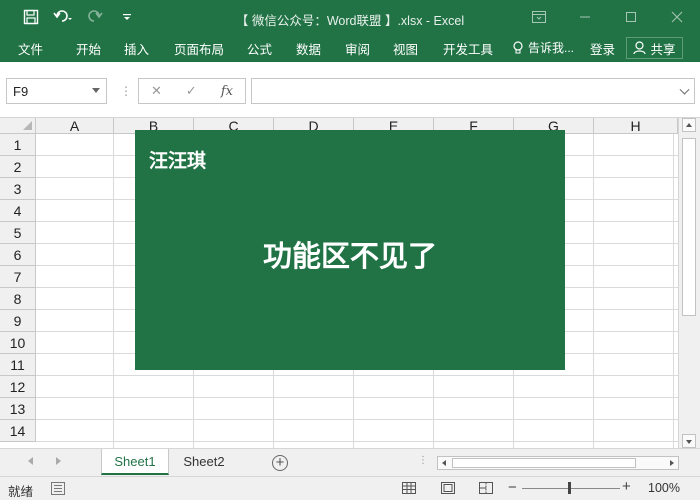 The image size is (700, 500). What do you see at coordinates (204, 462) in the screenshot?
I see `sheet-tab-sheet2: Sheet2` at bounding box center [204, 462].